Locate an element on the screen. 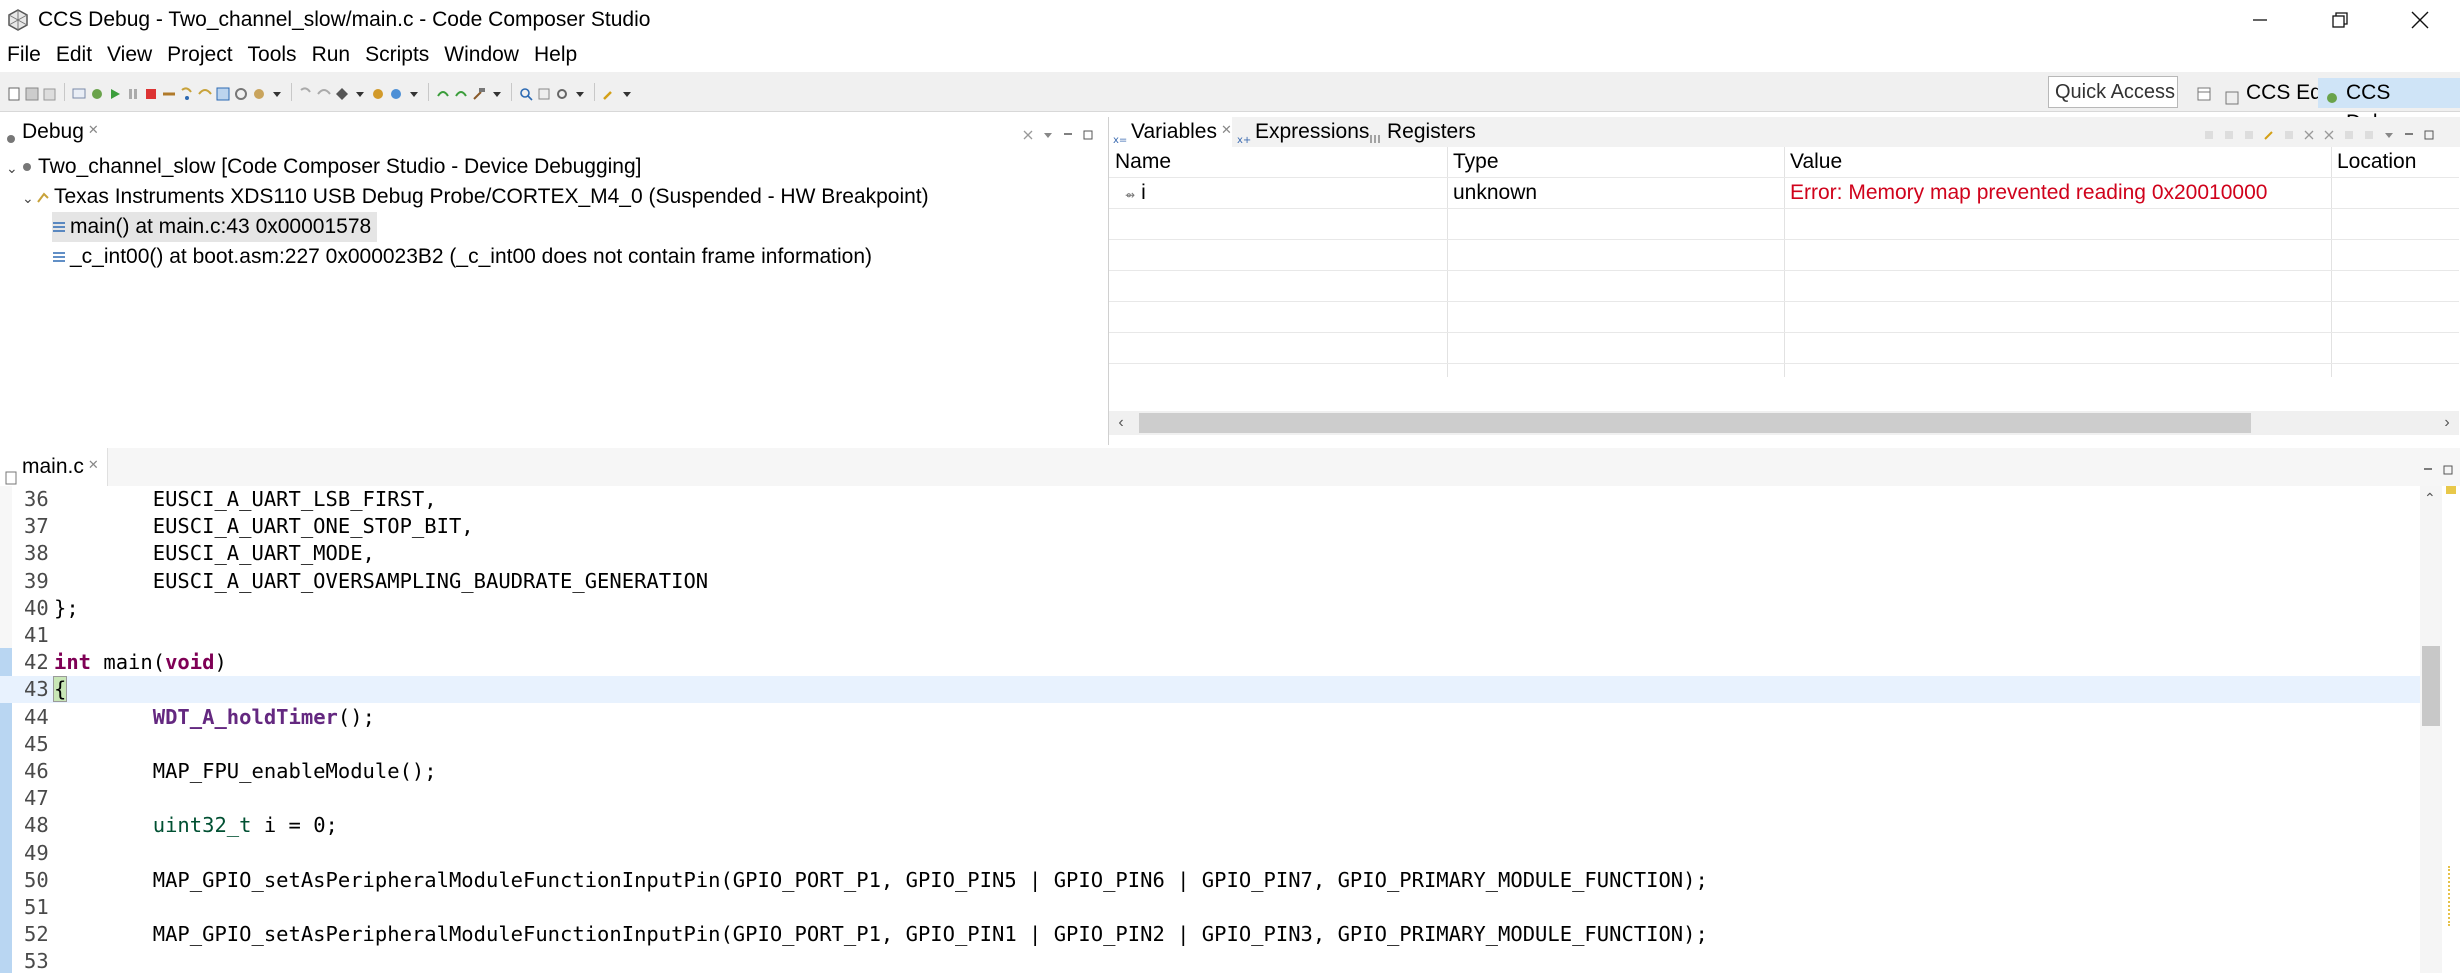 The height and width of the screenshot is (973, 2460). tab-expressions: x+ Expressions is located at coordinates (1301, 132).